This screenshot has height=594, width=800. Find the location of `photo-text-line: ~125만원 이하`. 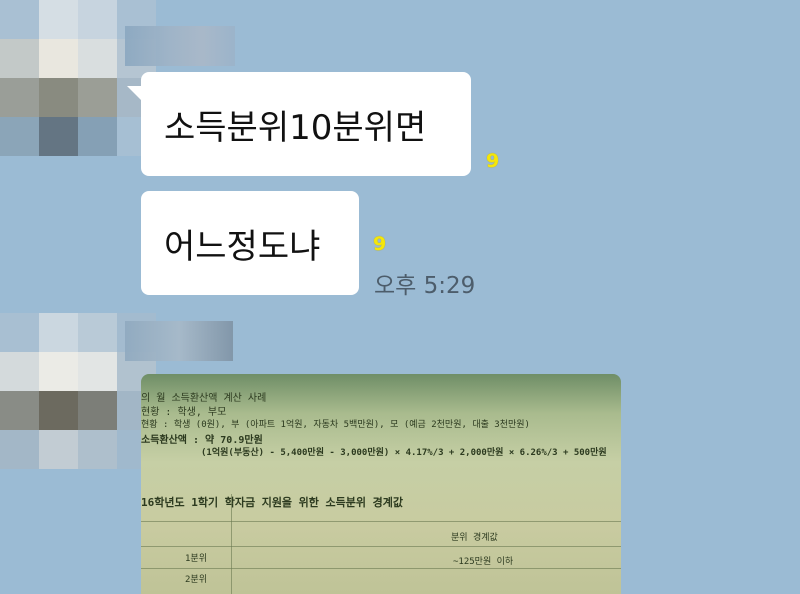

photo-text-line: ~125만원 이하 is located at coordinates (483, 562).